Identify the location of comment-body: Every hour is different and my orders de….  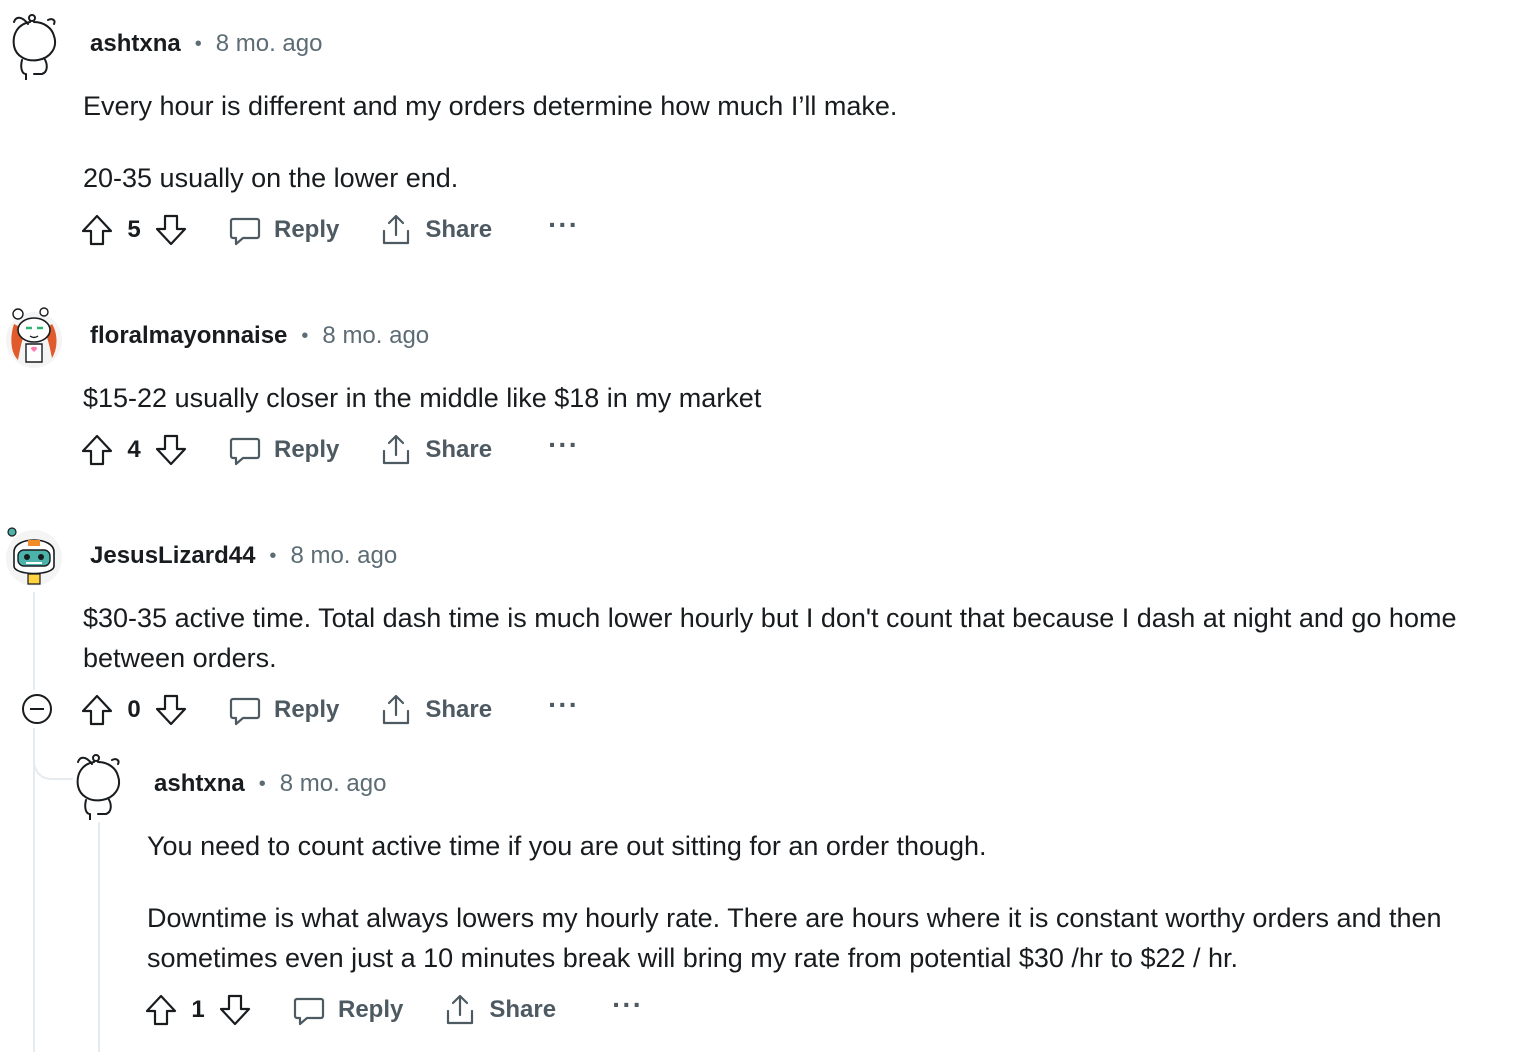
(788, 142).